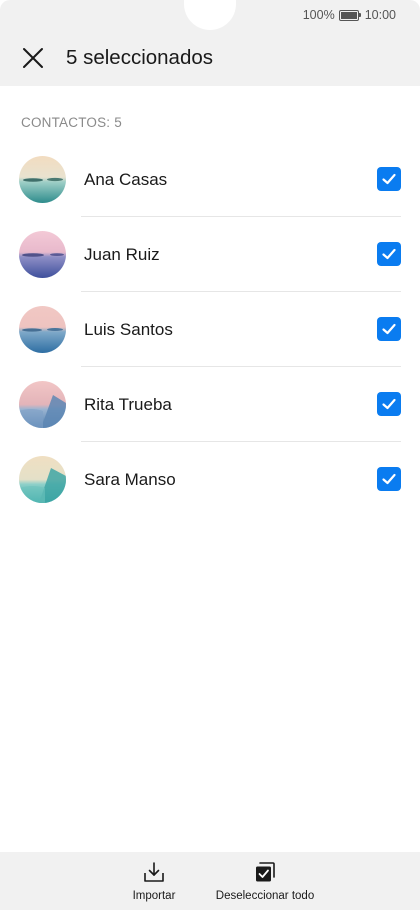 The height and width of the screenshot is (910, 420). I want to click on contact-name: Ana Casas, so click(126, 179).